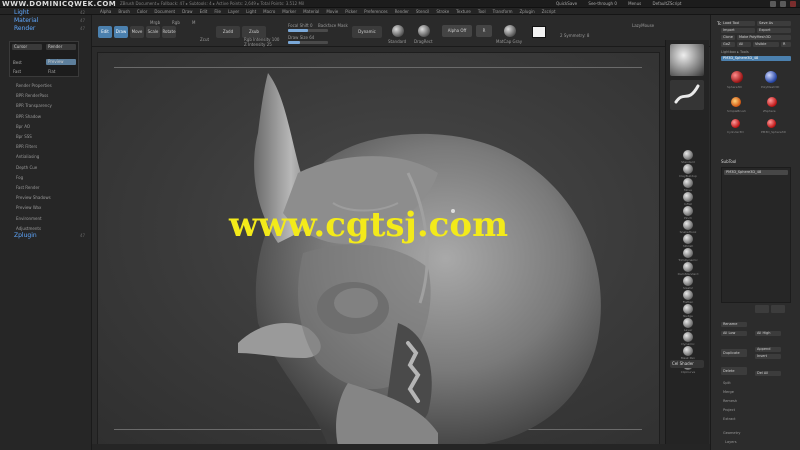 Image resolution: width=800 pixels, height=450 pixels. Describe the element at coordinates (217, 11) in the screenshot. I see `menu-file: File` at that location.